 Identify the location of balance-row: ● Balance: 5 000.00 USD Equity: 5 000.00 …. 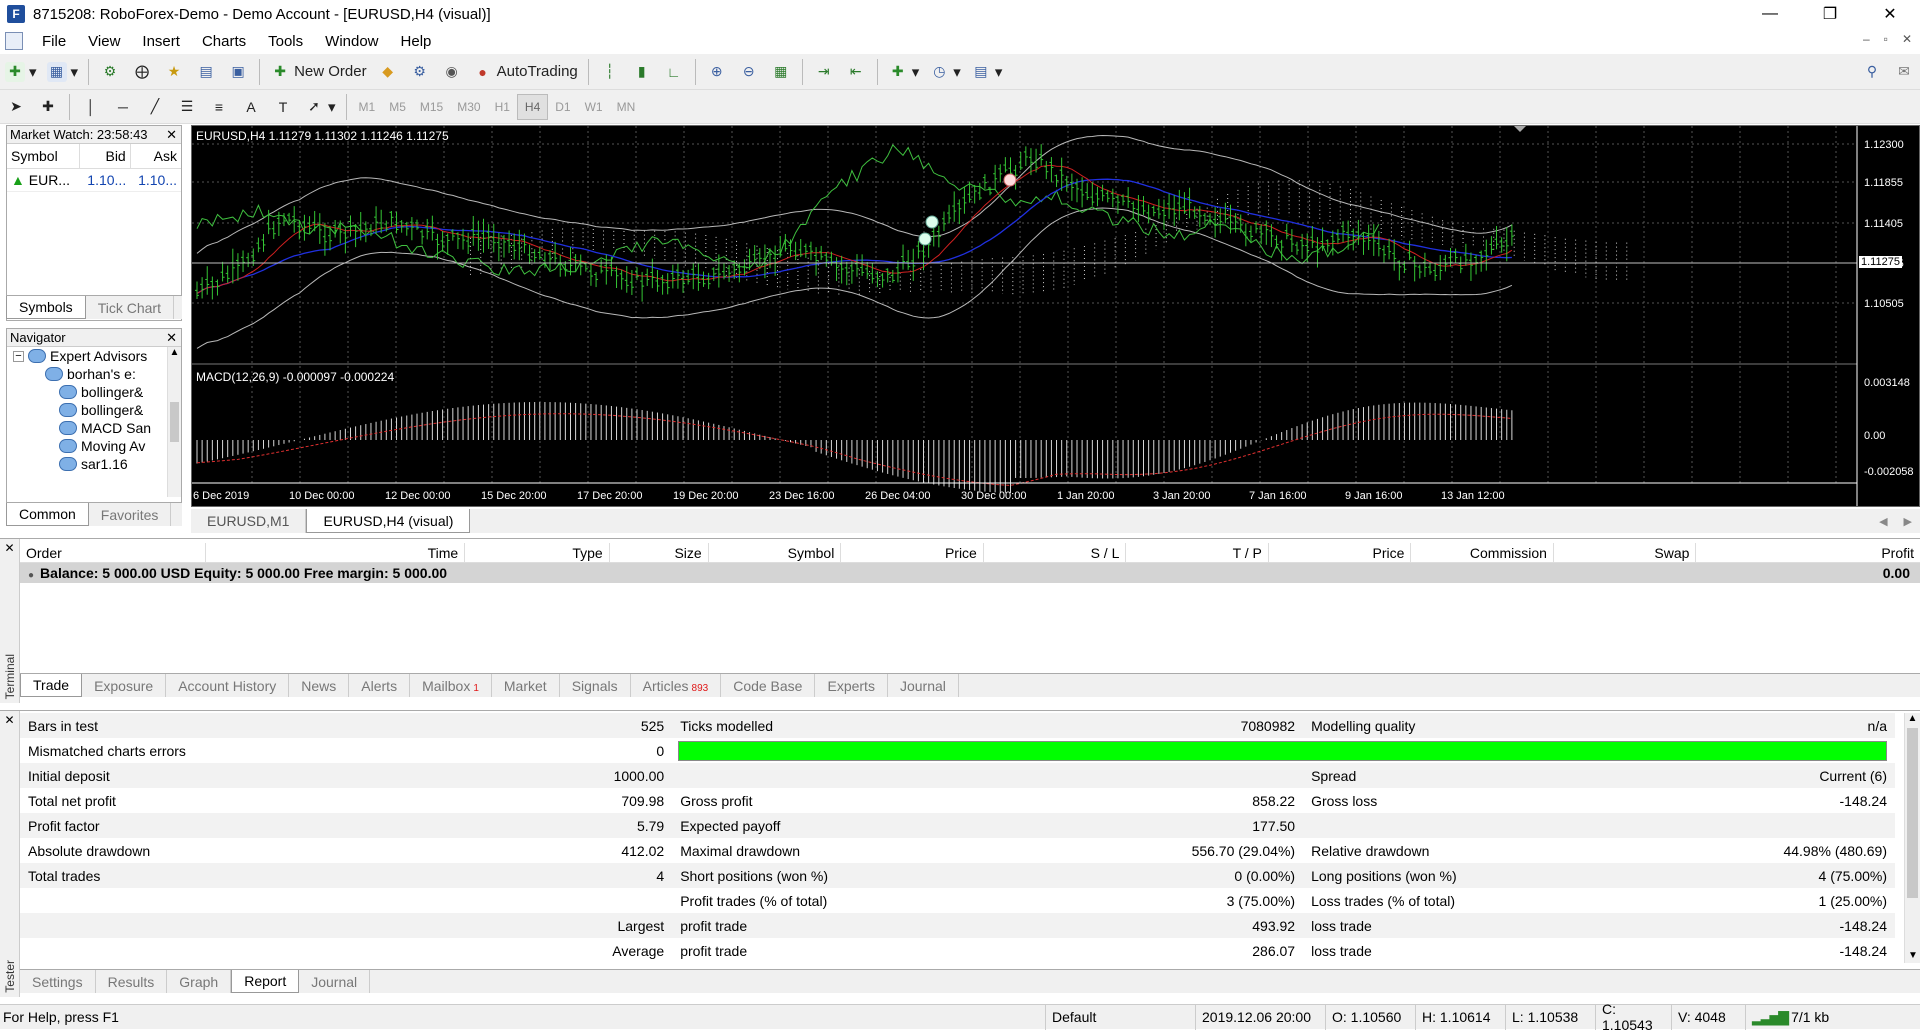
(970, 573).